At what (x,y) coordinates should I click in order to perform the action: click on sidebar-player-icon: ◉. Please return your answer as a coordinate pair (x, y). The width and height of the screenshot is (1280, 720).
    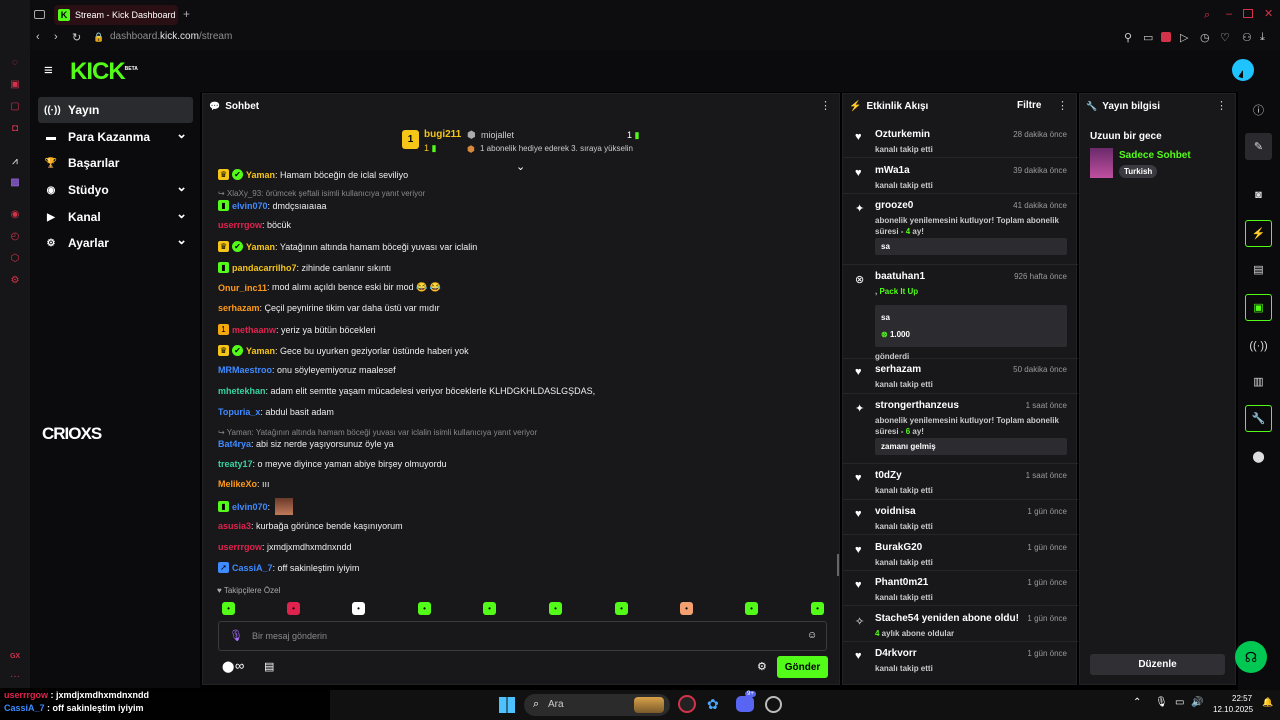
    Looking at the image, I should click on (15, 214).